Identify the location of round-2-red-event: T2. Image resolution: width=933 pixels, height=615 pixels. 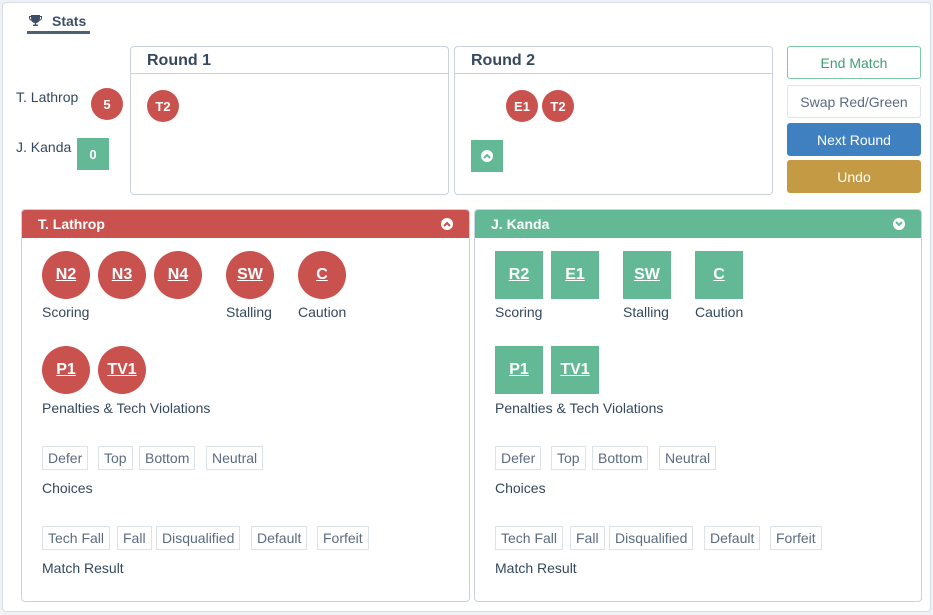
(558, 106).